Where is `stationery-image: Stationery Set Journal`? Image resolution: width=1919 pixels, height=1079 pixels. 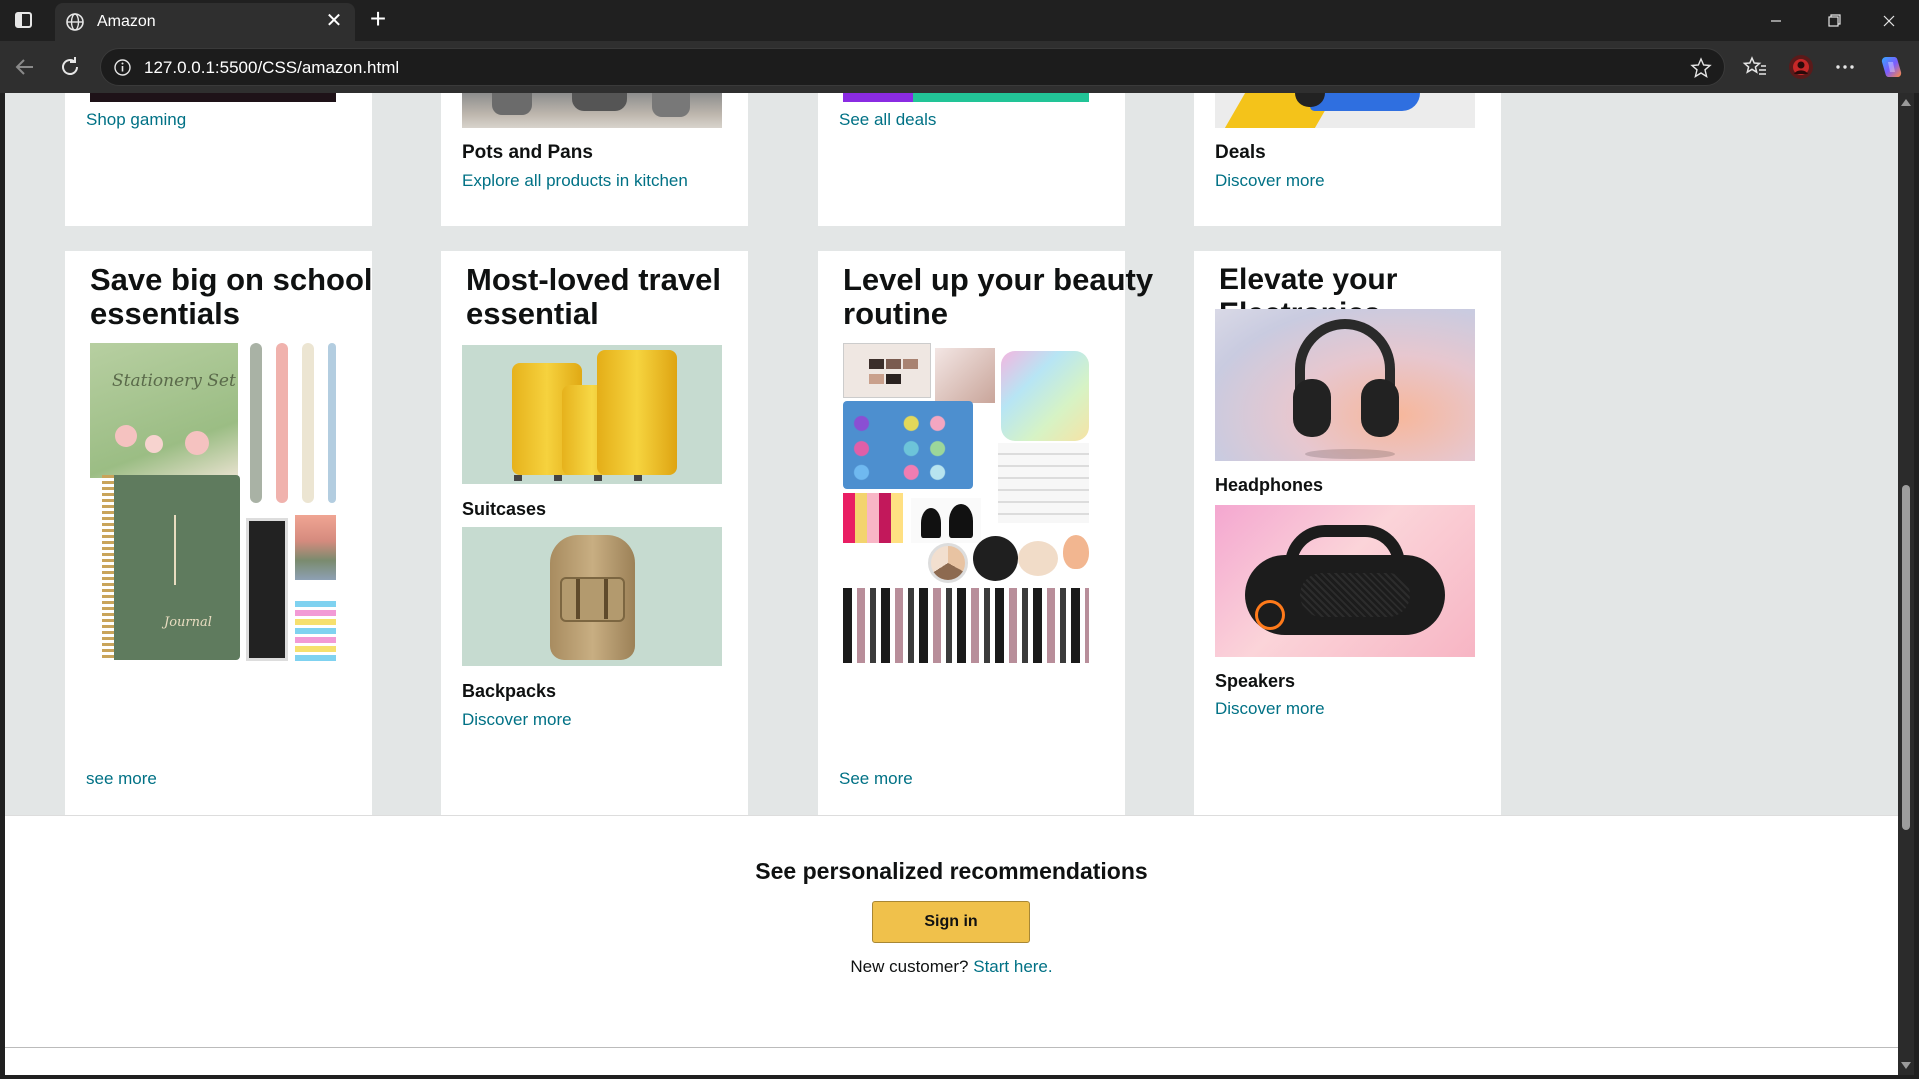 stationery-image: Stationery Set Journal is located at coordinates (213, 503).